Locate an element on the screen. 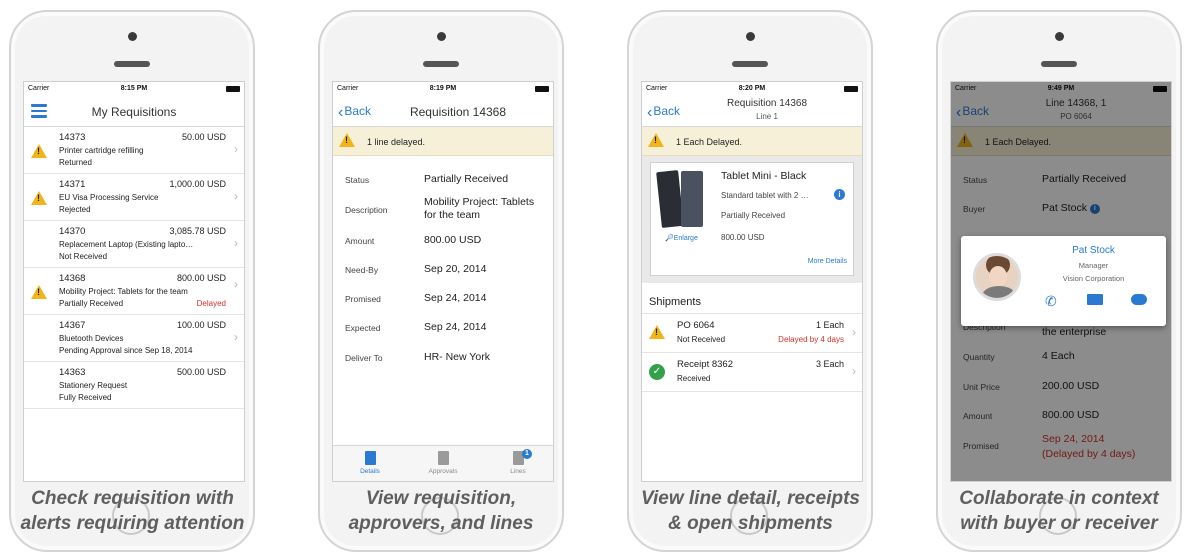  req-amount: 800.00 USD is located at coordinates (201, 278).